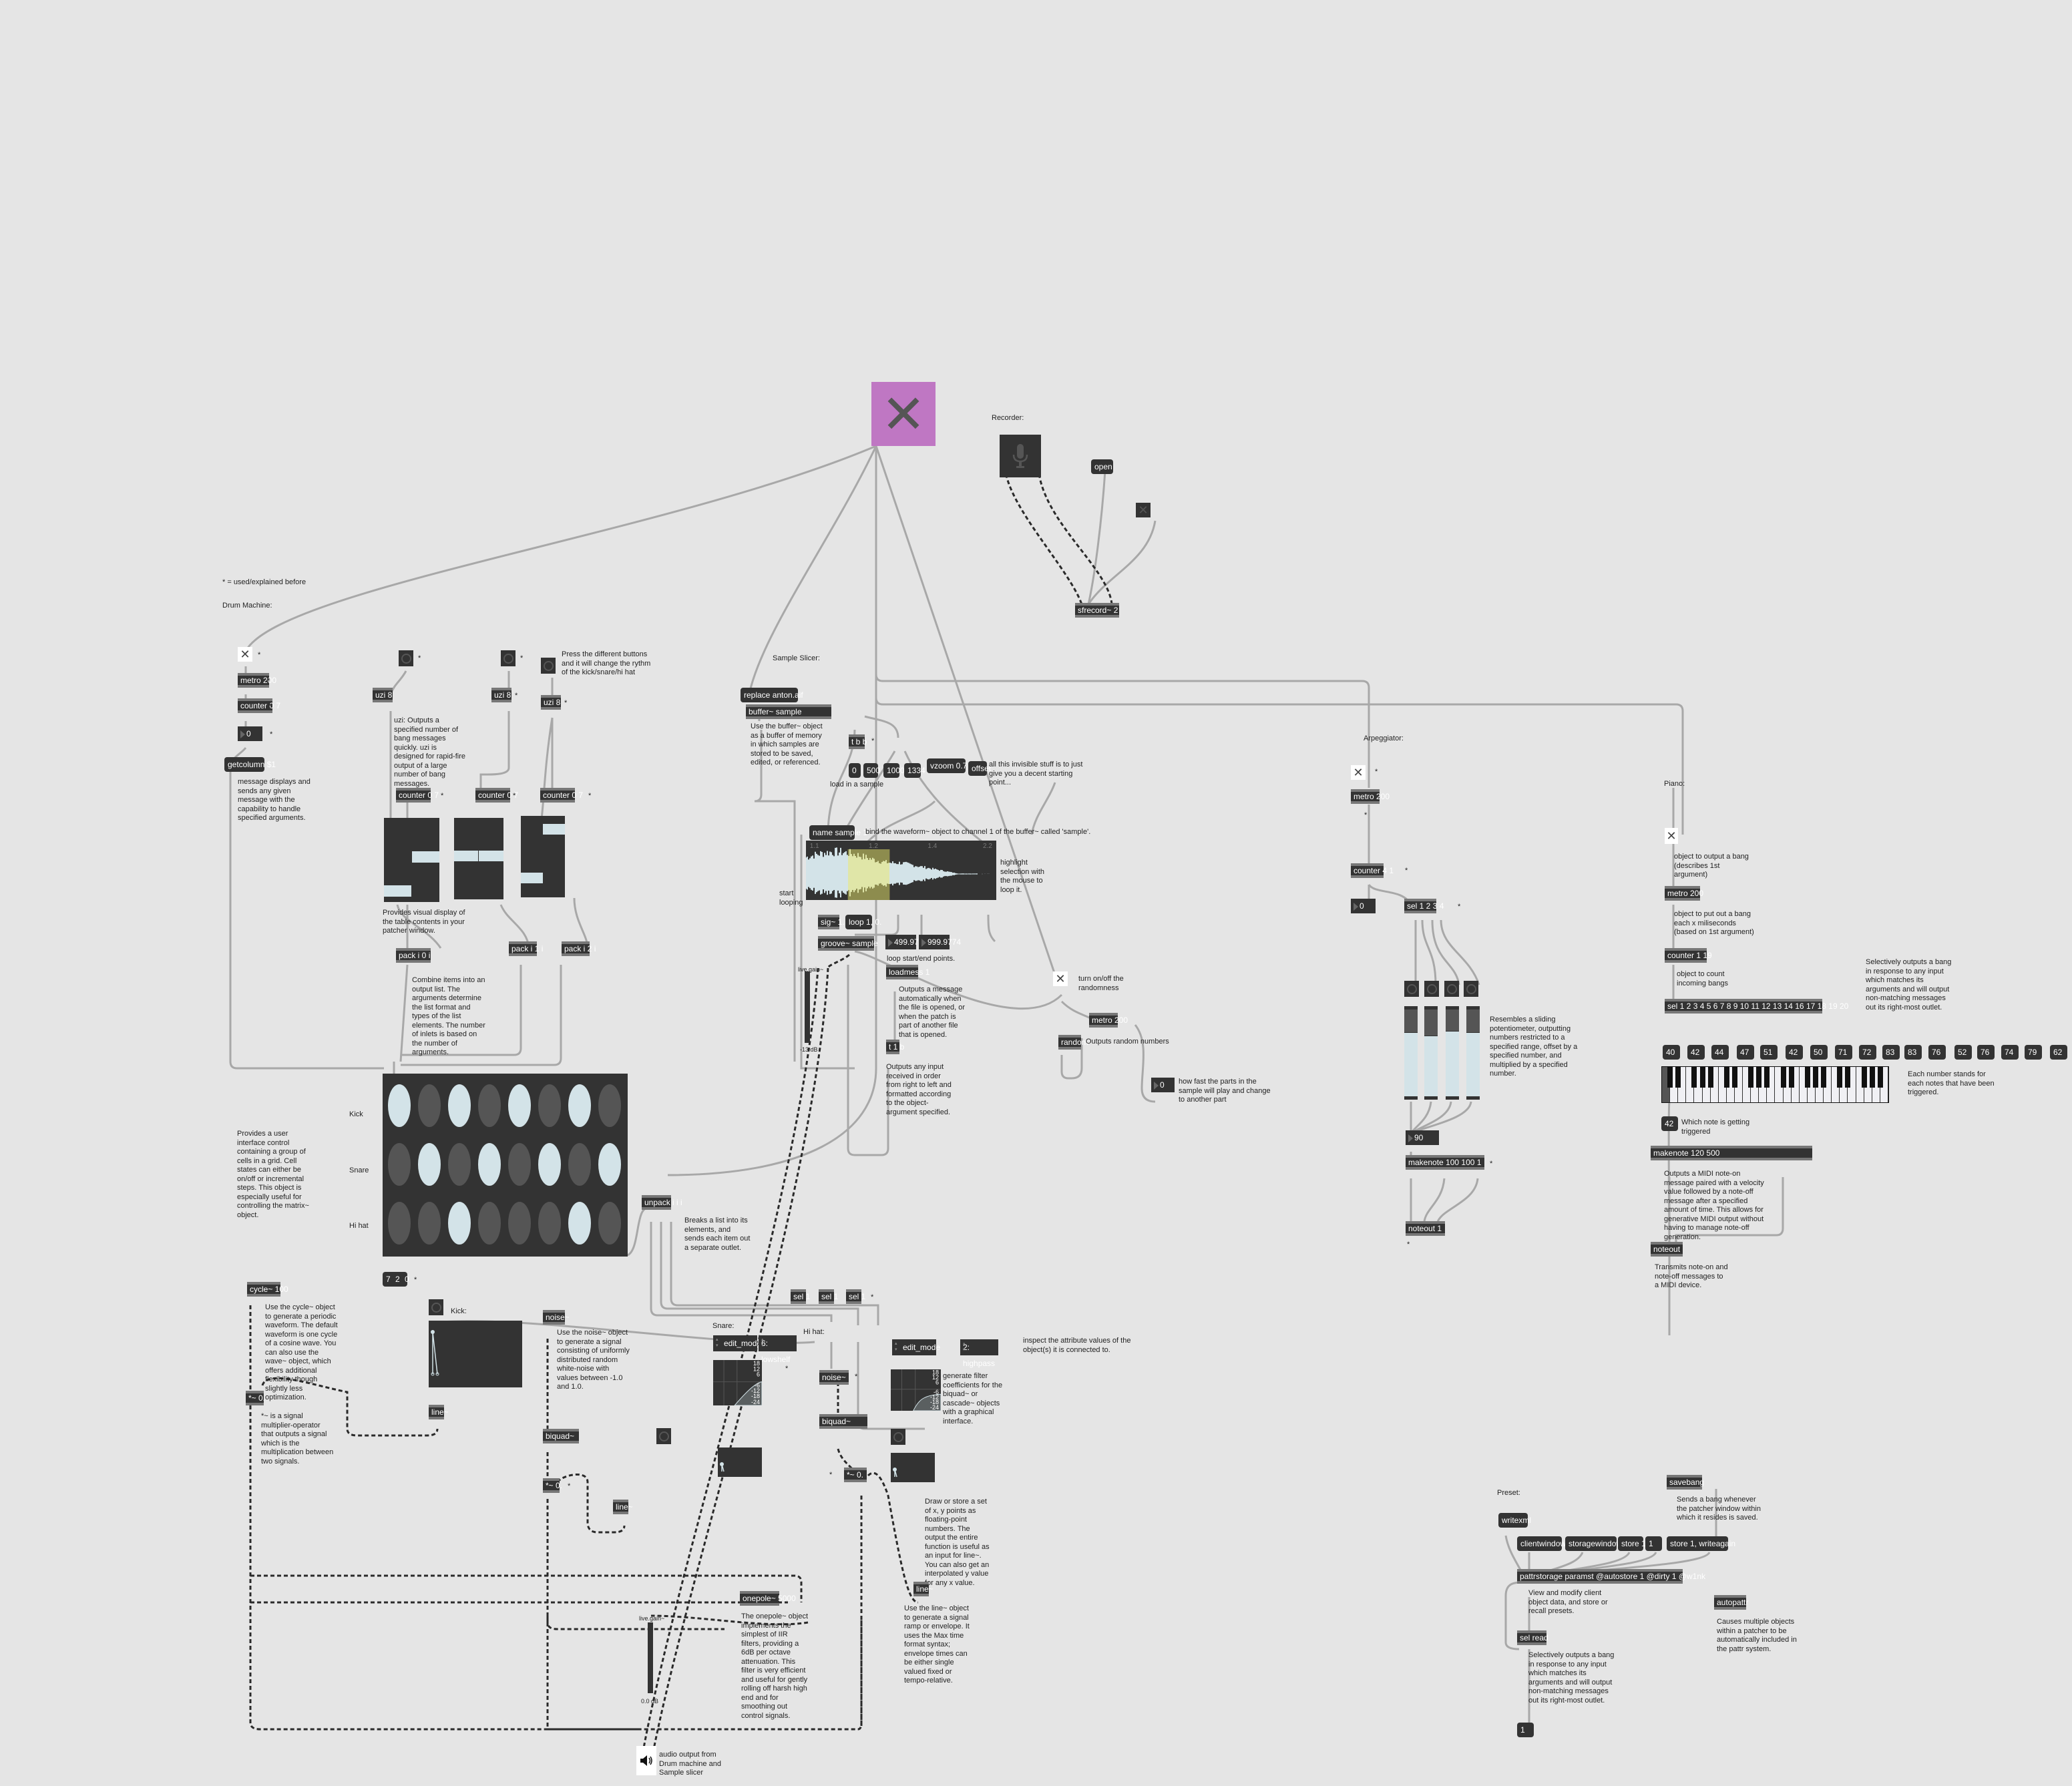 This screenshot has width=2072, height=1786. Describe the element at coordinates (979, 1353) in the screenshot. I see `hihat-attr-value: 2: highpass` at that location.